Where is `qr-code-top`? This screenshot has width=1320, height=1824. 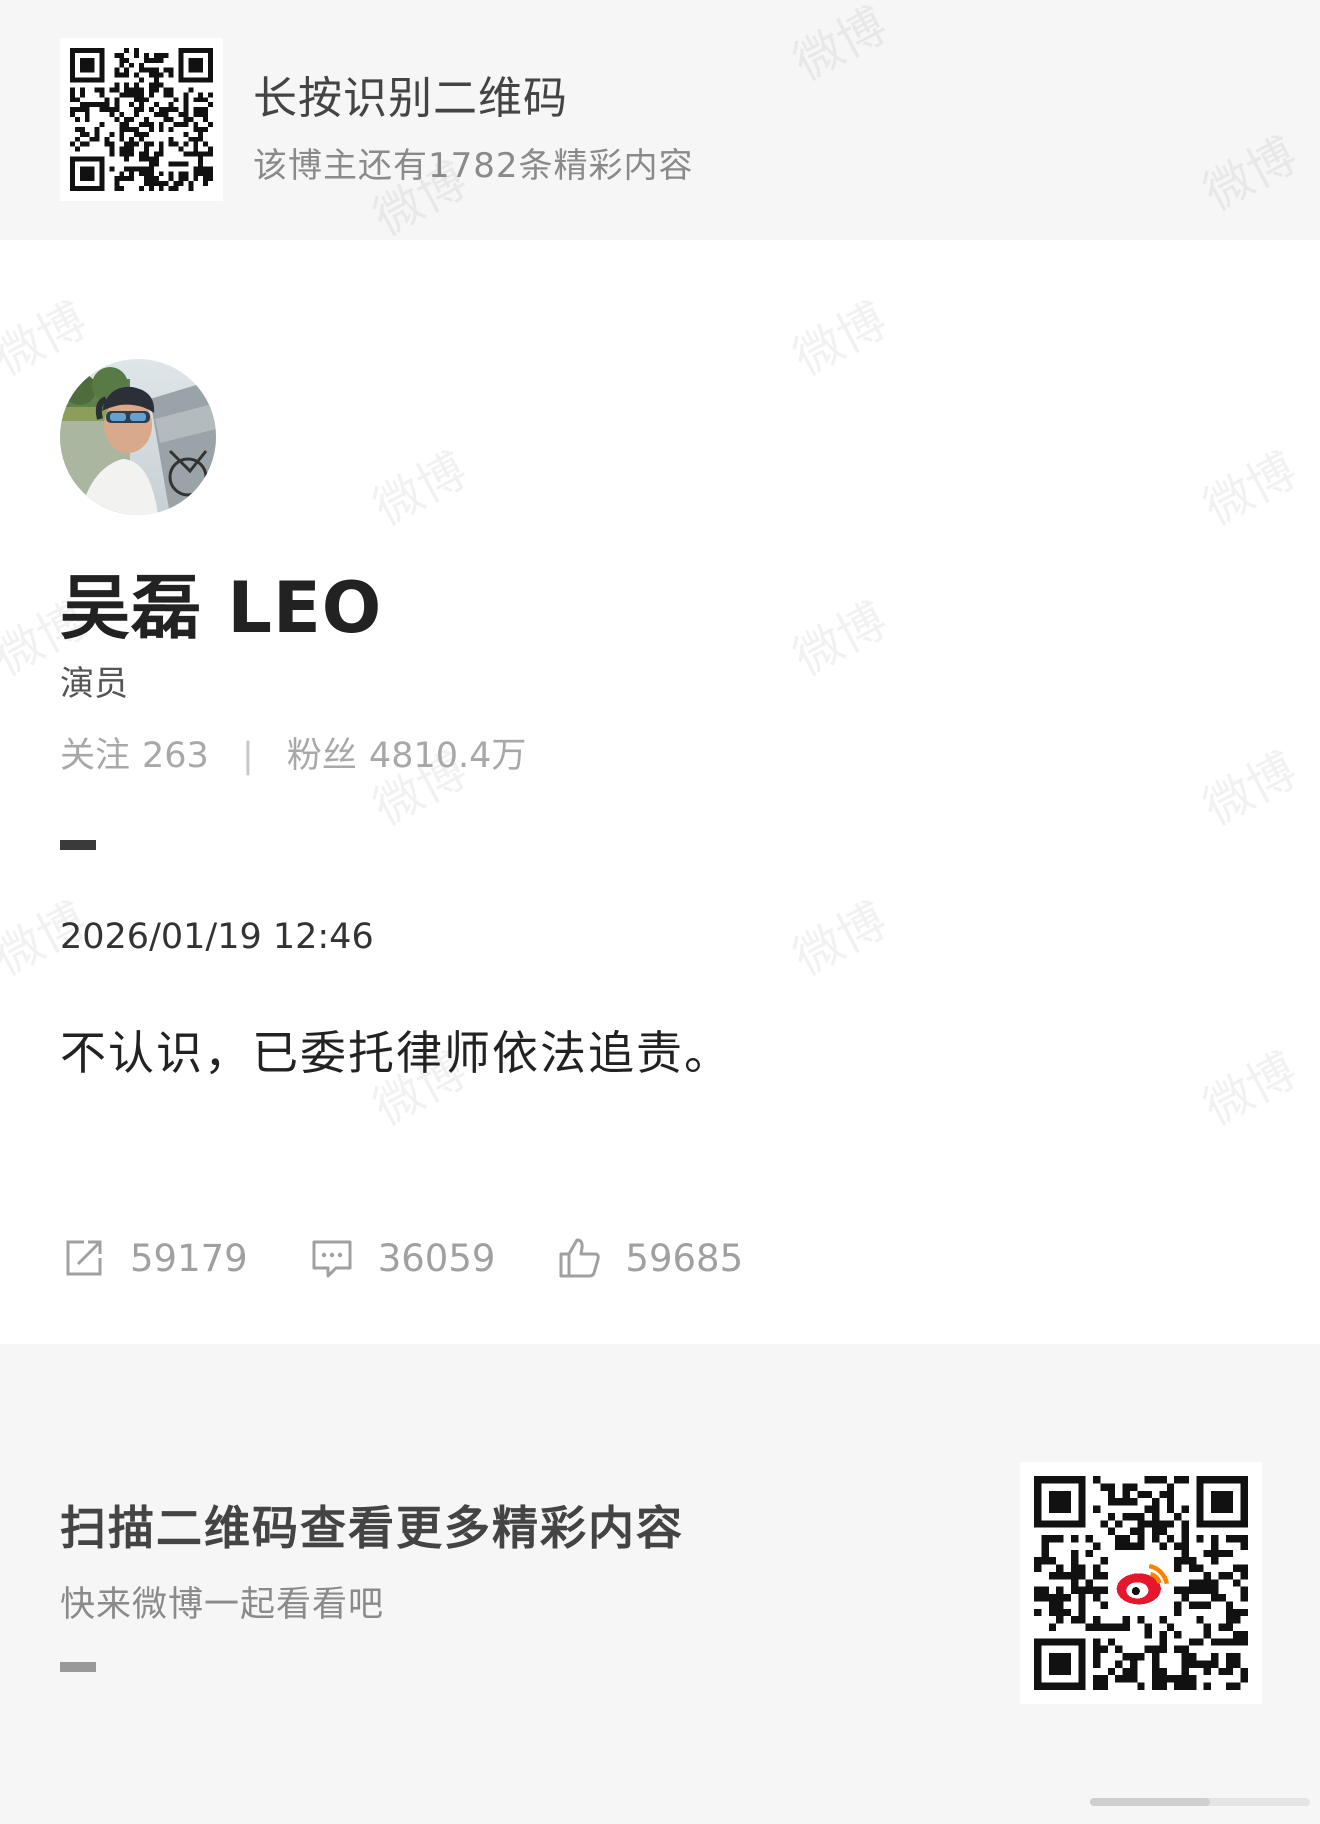
qr-code-top is located at coordinates (141, 119).